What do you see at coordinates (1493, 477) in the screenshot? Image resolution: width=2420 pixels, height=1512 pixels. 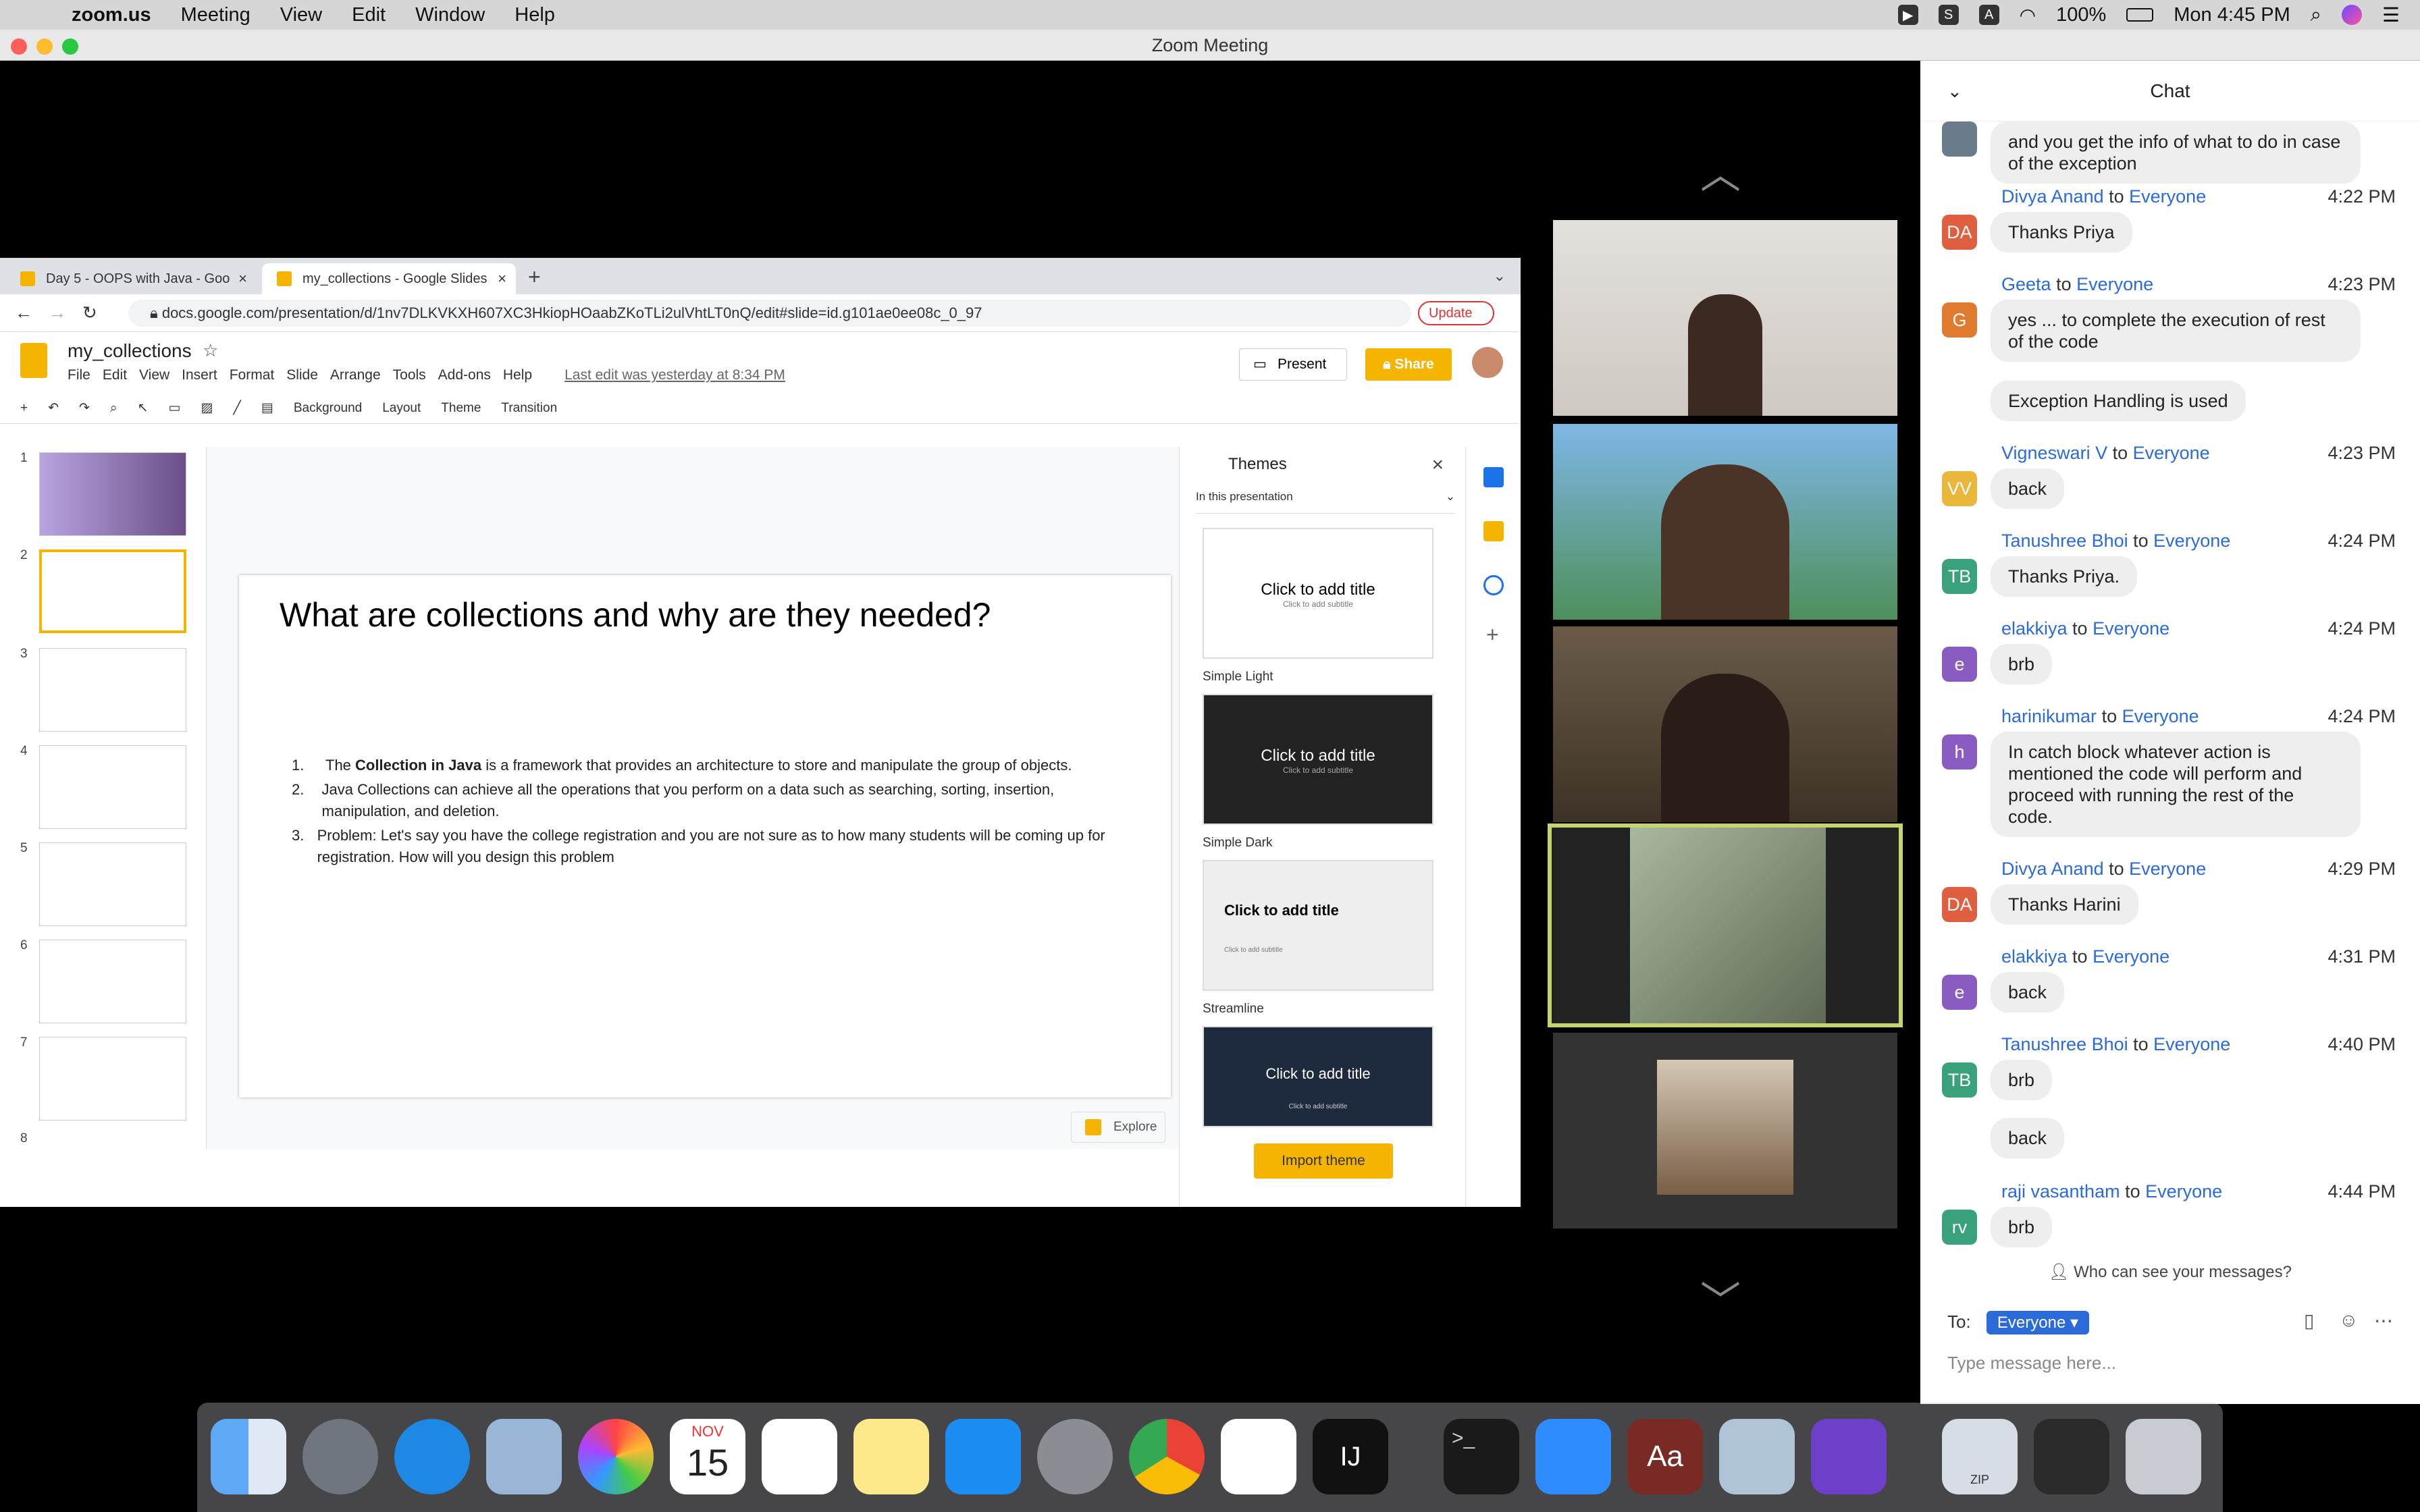 I see `calendar-addon-icon` at bounding box center [1493, 477].